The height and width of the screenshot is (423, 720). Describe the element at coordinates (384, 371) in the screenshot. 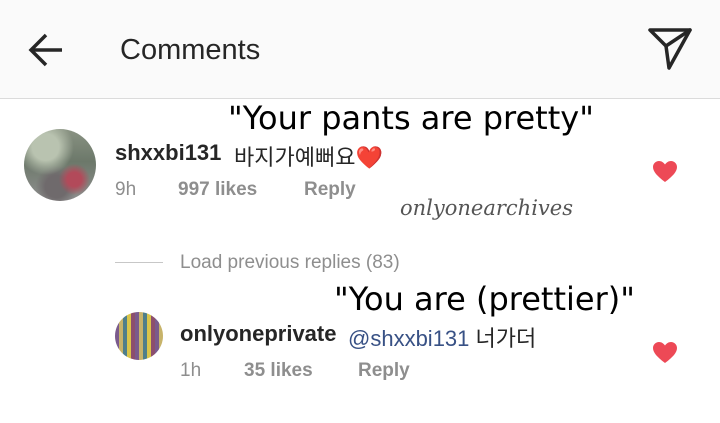

I see `reply-reply-button: Reply` at that location.